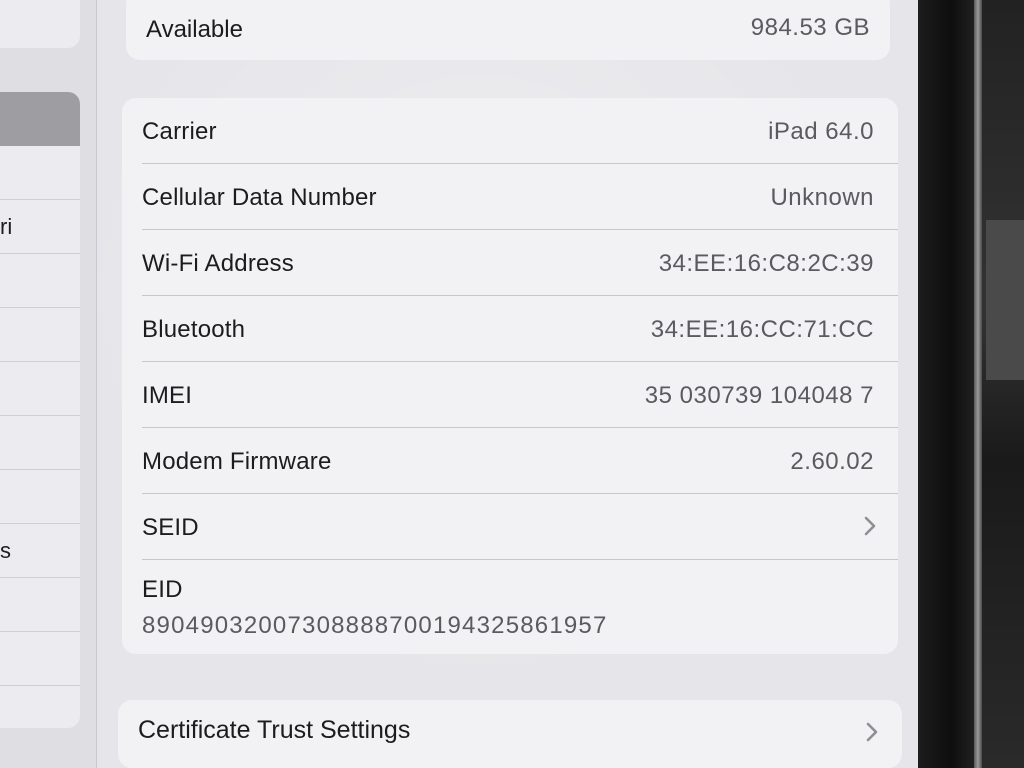 This screenshot has height=768, width=1024. What do you see at coordinates (510, 734) in the screenshot?
I see `certificate-trust-card: Certificate Trust Settings` at bounding box center [510, 734].